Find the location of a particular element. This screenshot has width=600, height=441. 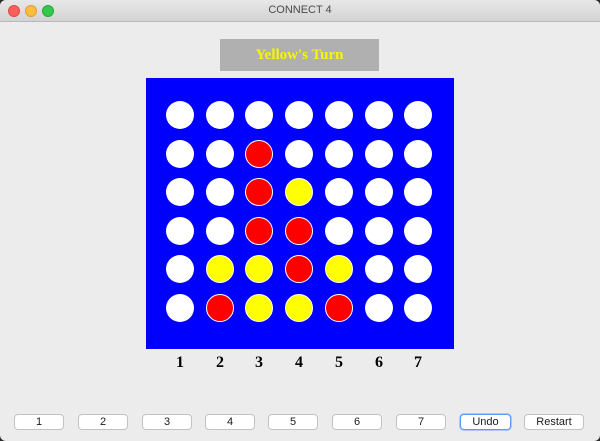

board-cell-r1-c7-empty is located at coordinates (418, 115).